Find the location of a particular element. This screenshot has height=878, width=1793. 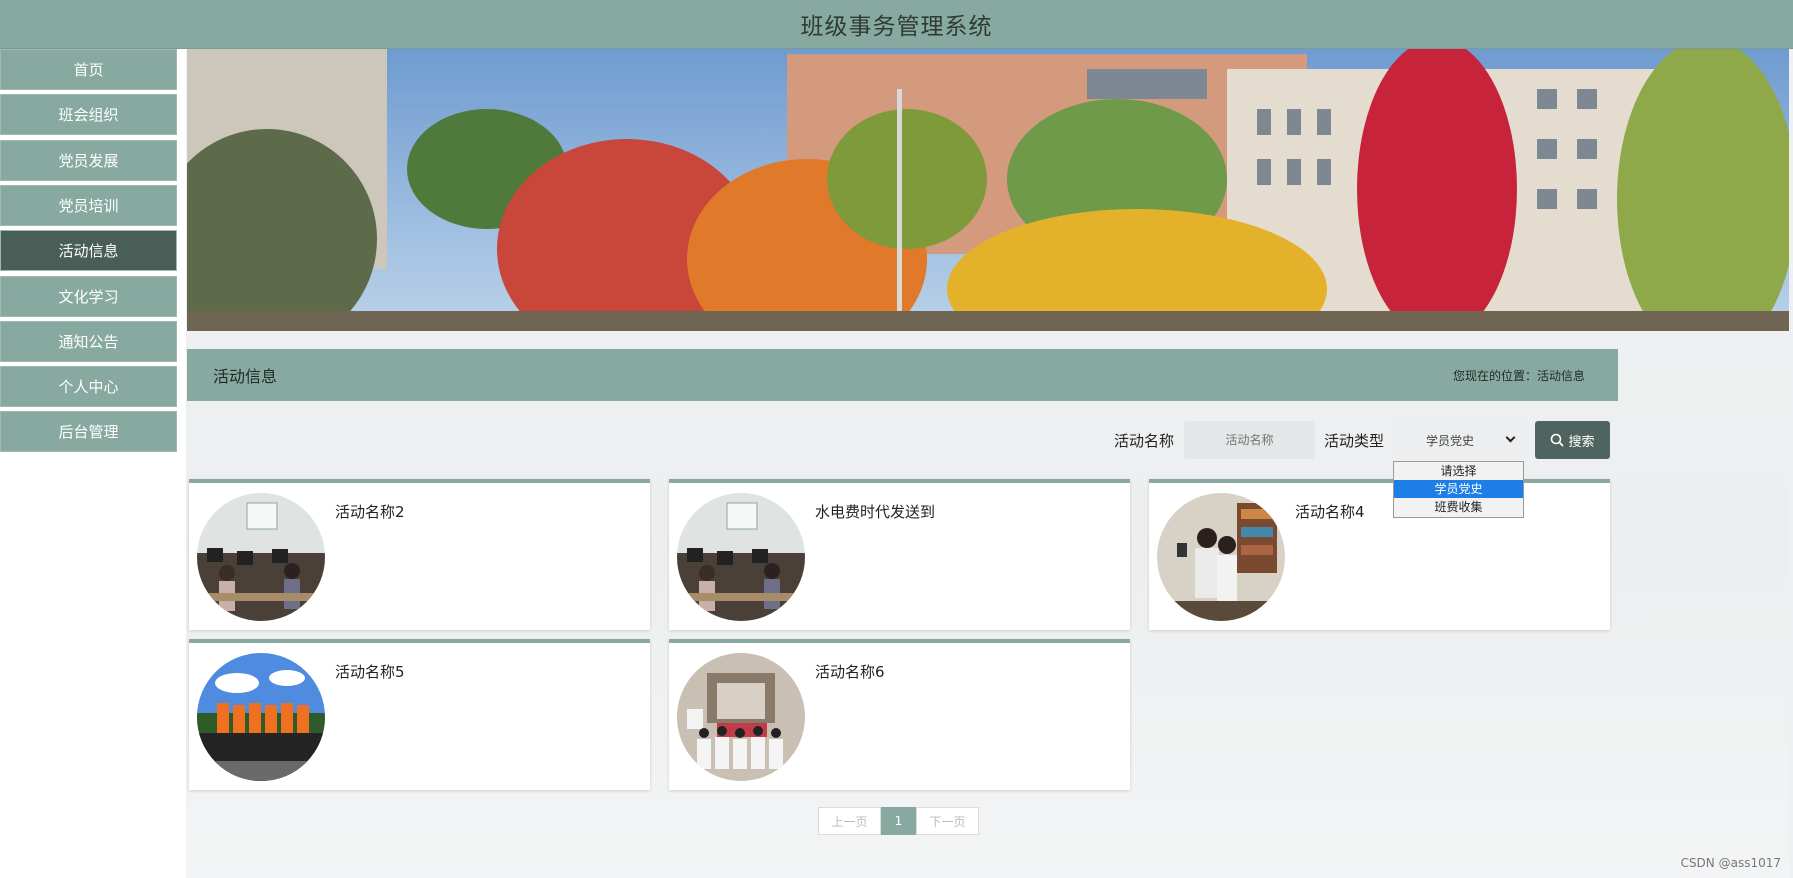

activity-card: 活动名称4 is located at coordinates (1379, 554).